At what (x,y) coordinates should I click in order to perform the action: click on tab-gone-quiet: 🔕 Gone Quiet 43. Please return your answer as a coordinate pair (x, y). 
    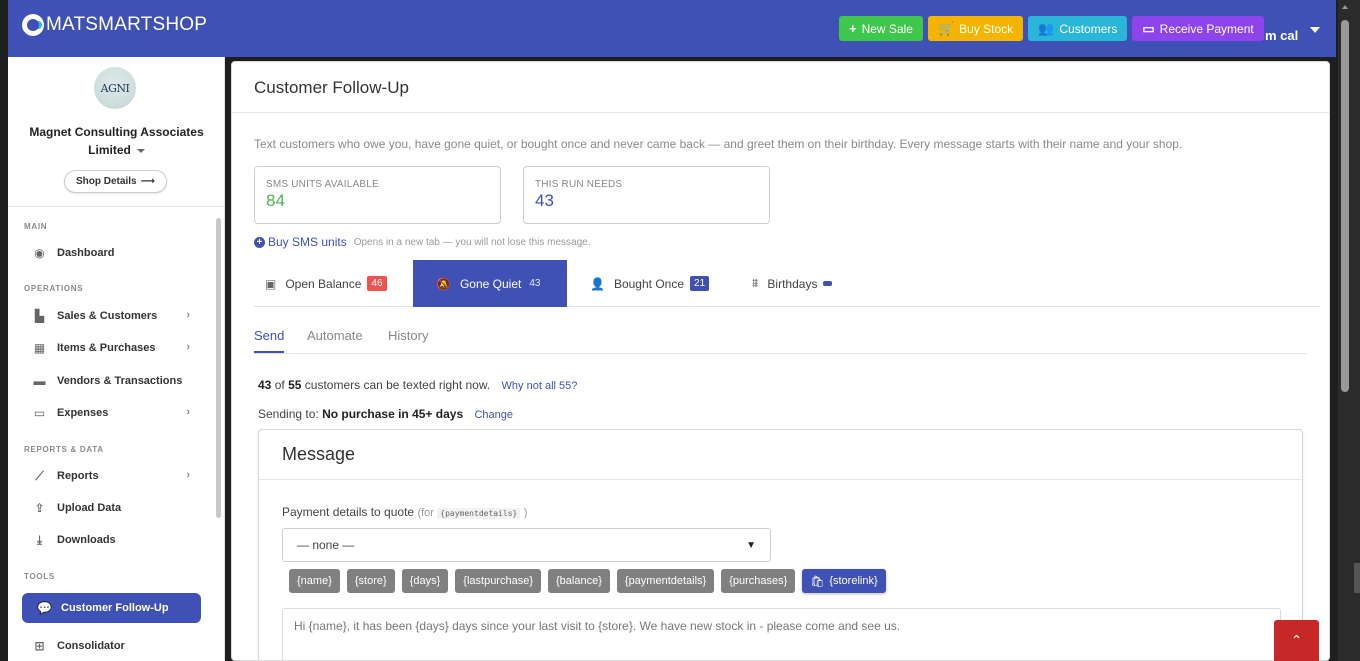
    Looking at the image, I should click on (490, 283).